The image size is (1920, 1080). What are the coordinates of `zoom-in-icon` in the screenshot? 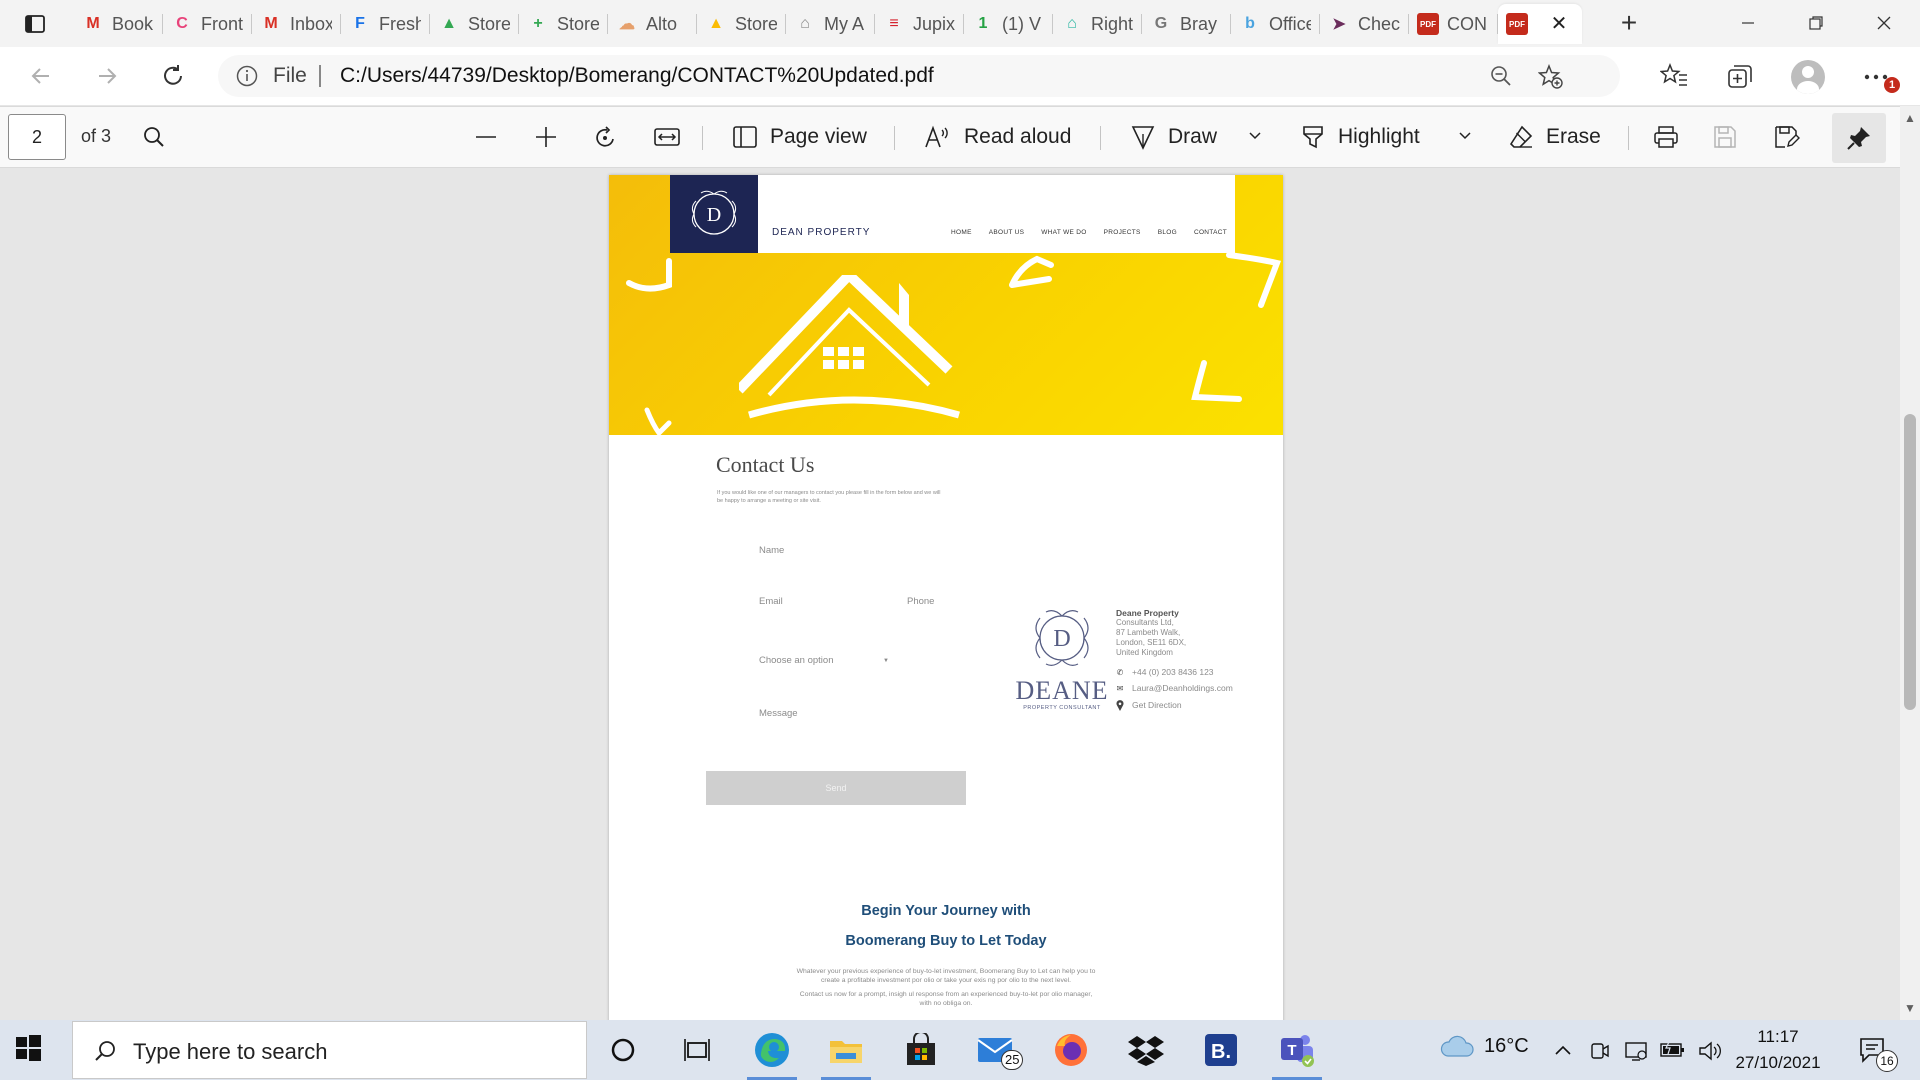 It's located at (546, 137).